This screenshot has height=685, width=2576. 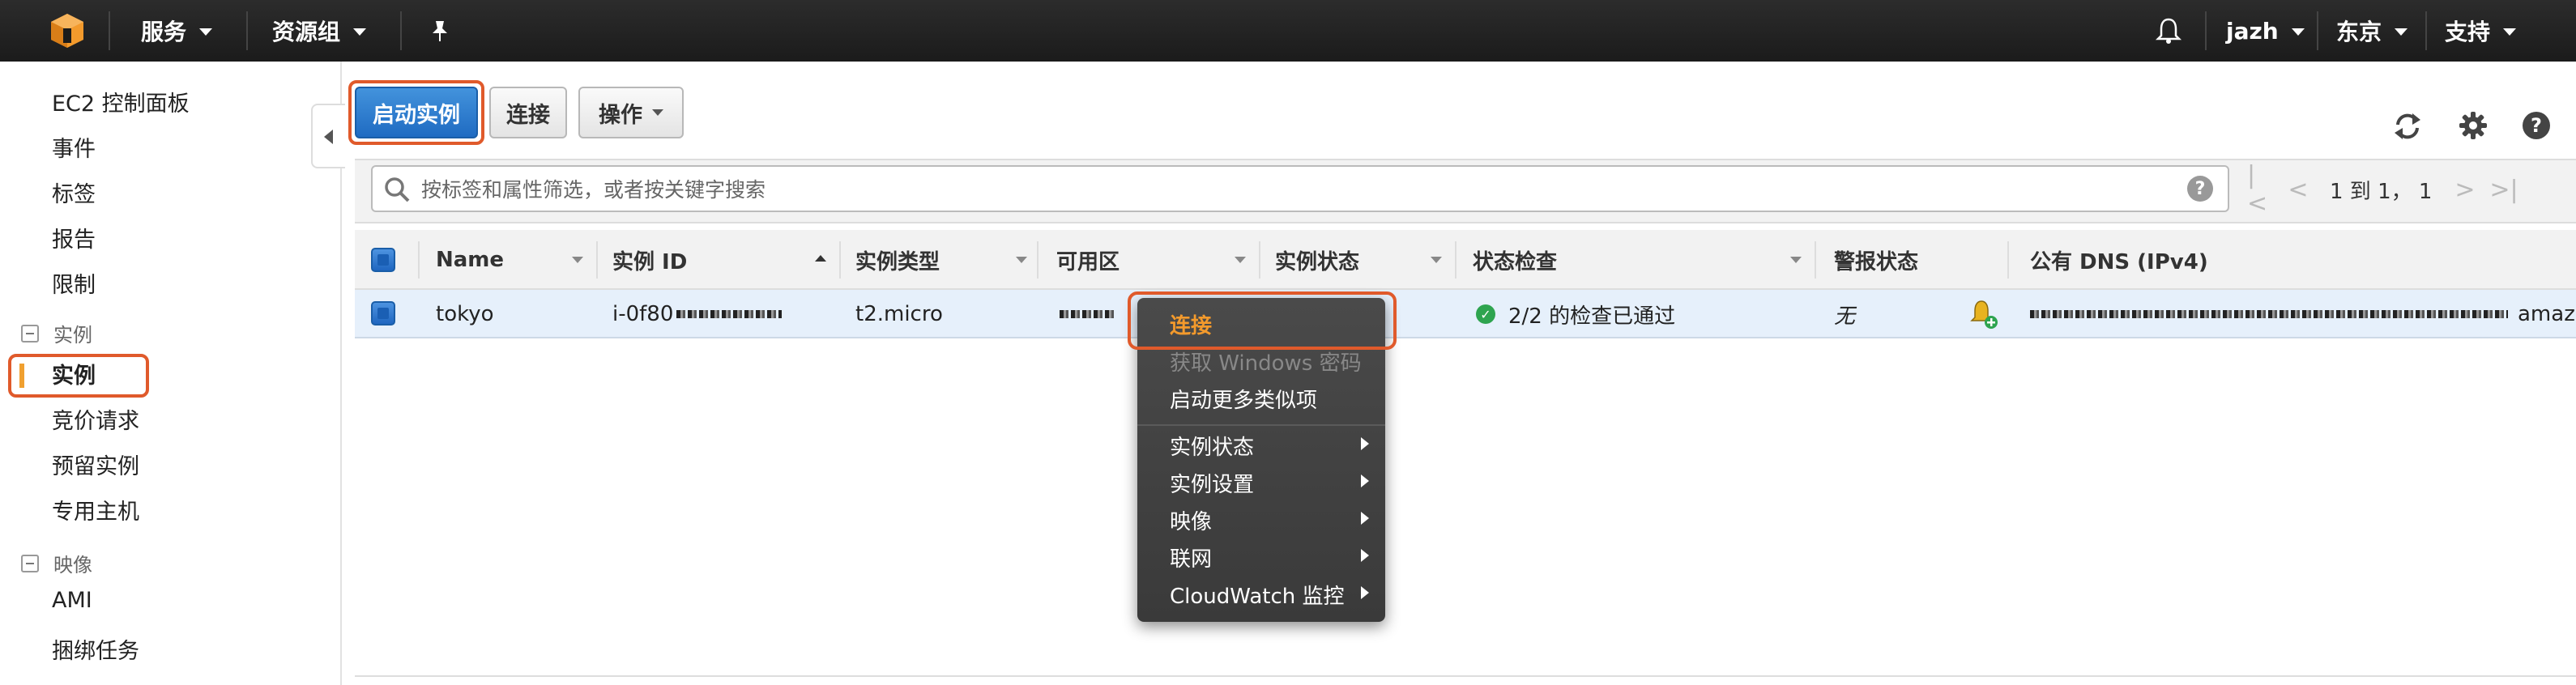 What do you see at coordinates (1845, 316) in the screenshot?
I see `cell-alarm-status: 无` at bounding box center [1845, 316].